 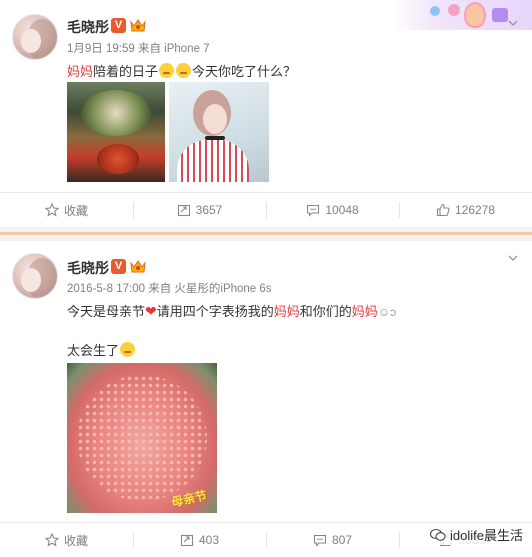 I want to click on like-button: 126278, so click(x=465, y=210).